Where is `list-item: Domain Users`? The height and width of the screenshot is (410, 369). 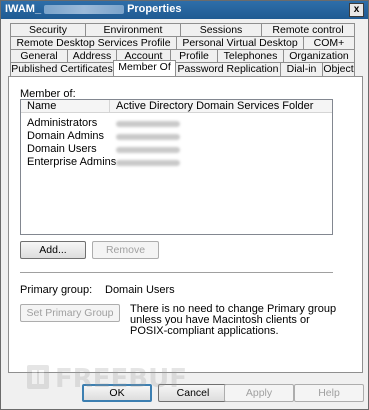 list-item: Domain Users is located at coordinates (176, 149).